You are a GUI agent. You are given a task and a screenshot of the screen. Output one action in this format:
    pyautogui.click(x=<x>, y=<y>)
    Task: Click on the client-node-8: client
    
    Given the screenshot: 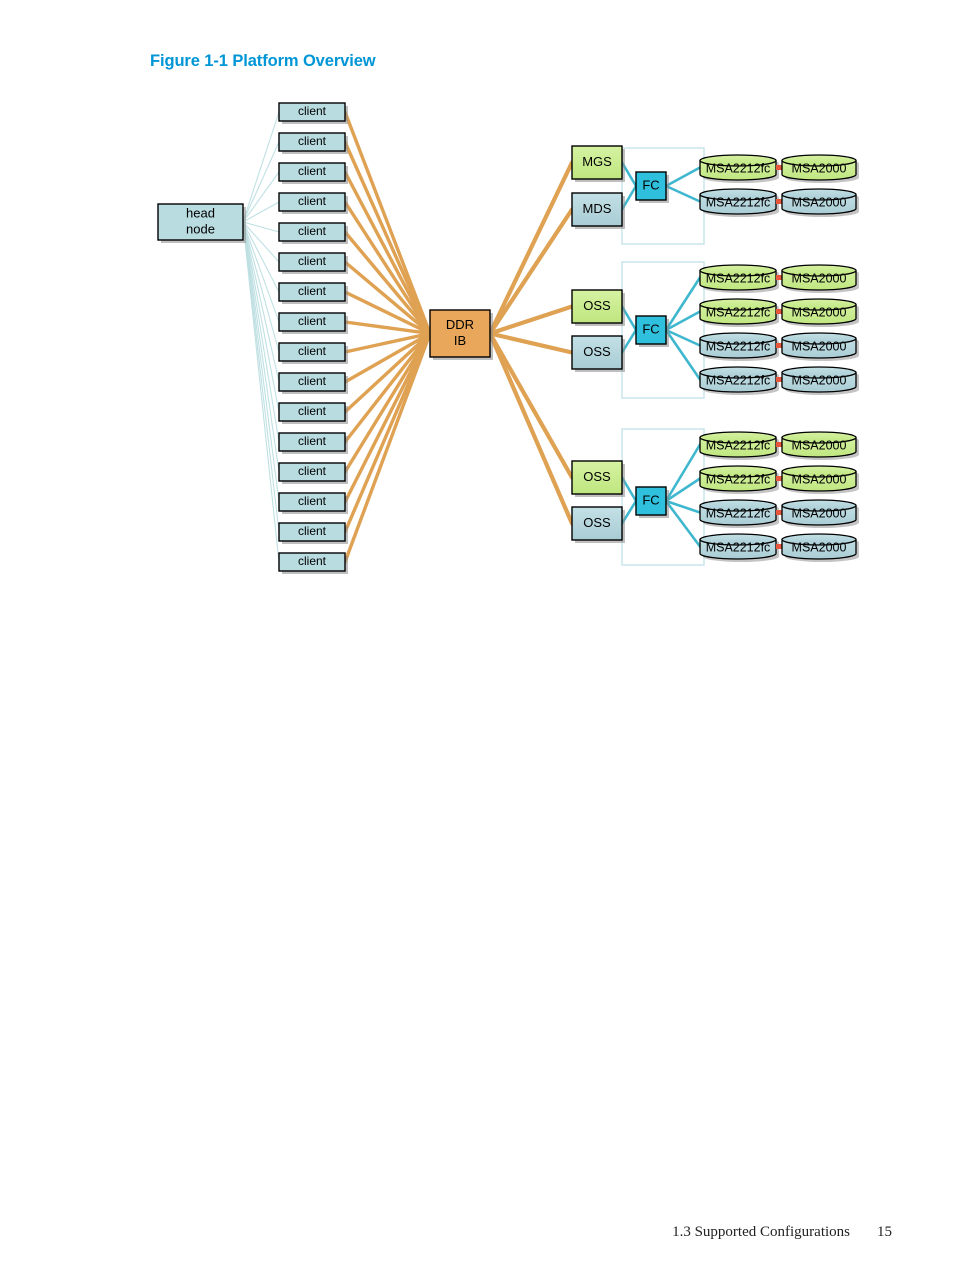 What is the action you would take?
    pyautogui.click(x=313, y=323)
    